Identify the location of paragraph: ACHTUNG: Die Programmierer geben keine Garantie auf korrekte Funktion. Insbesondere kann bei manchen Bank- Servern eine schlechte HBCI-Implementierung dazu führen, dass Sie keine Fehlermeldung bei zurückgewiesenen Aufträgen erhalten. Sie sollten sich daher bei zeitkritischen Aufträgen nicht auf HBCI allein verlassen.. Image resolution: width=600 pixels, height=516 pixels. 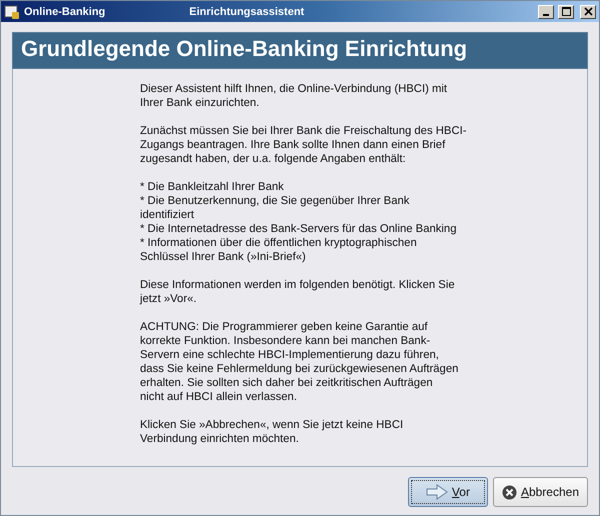
(300, 362).